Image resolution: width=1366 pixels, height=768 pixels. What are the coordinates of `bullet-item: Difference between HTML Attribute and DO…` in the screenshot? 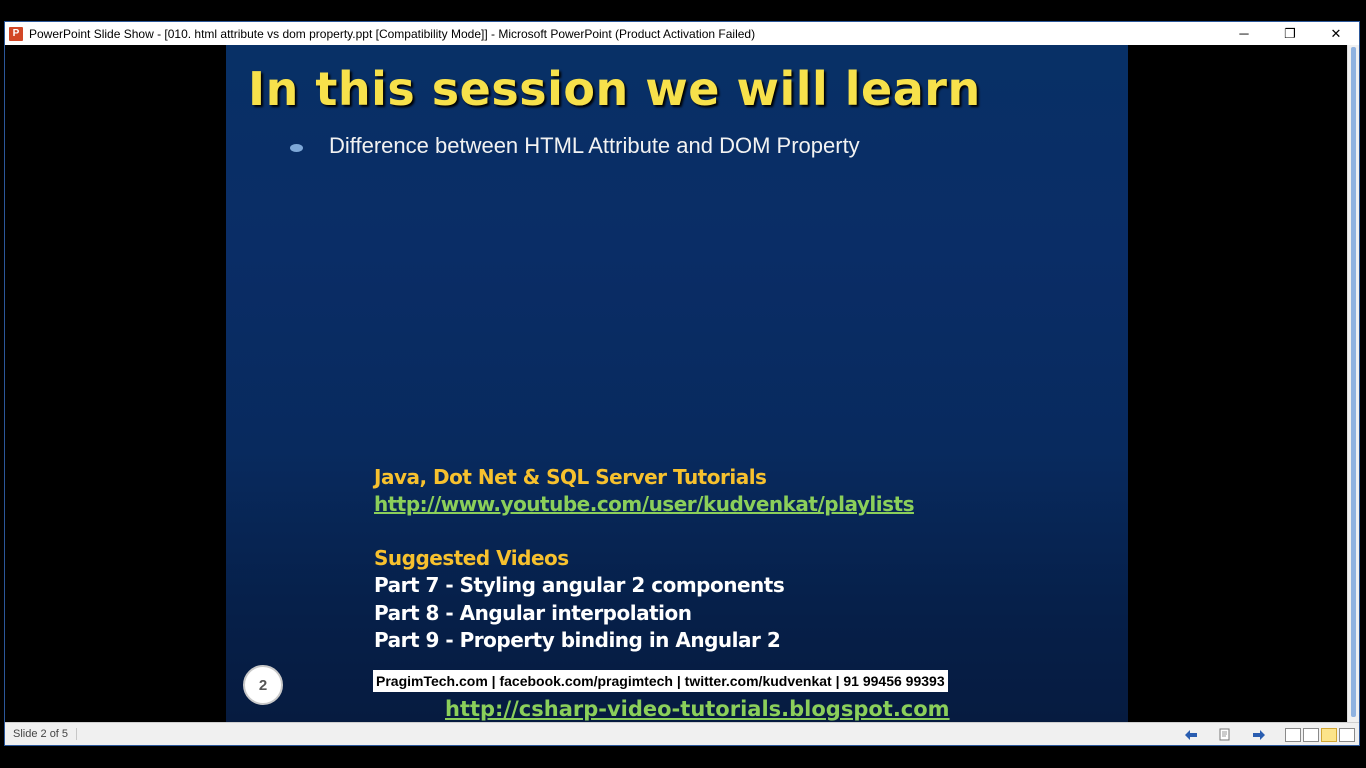 It's located at (575, 146).